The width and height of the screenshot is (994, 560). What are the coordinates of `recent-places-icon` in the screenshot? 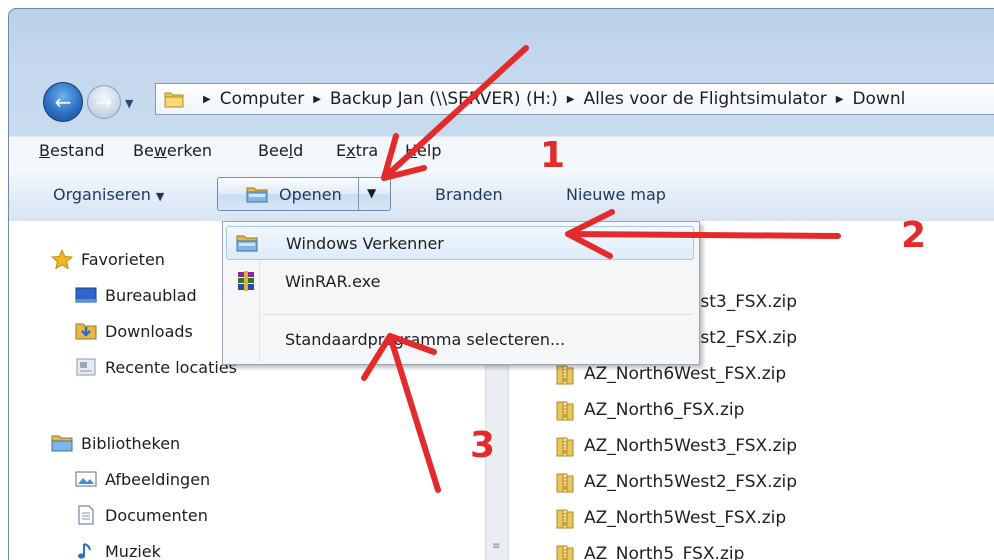 It's located at (86, 367).